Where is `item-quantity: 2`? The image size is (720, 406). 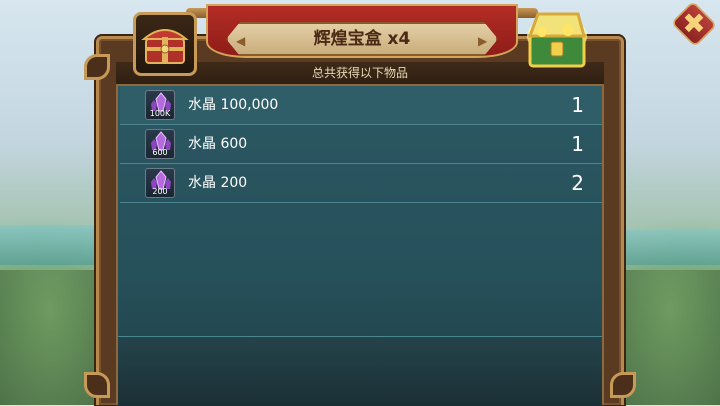
item-quantity: 2 is located at coordinates (577, 183).